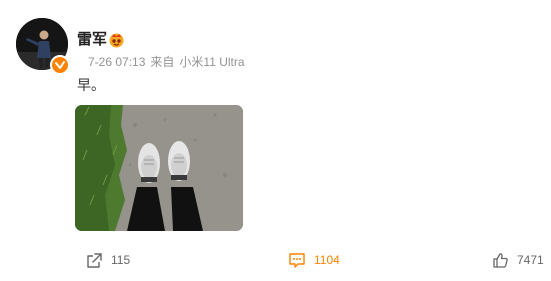  What do you see at coordinates (500, 260) in the screenshot?
I see `thumbs-up-icon` at bounding box center [500, 260].